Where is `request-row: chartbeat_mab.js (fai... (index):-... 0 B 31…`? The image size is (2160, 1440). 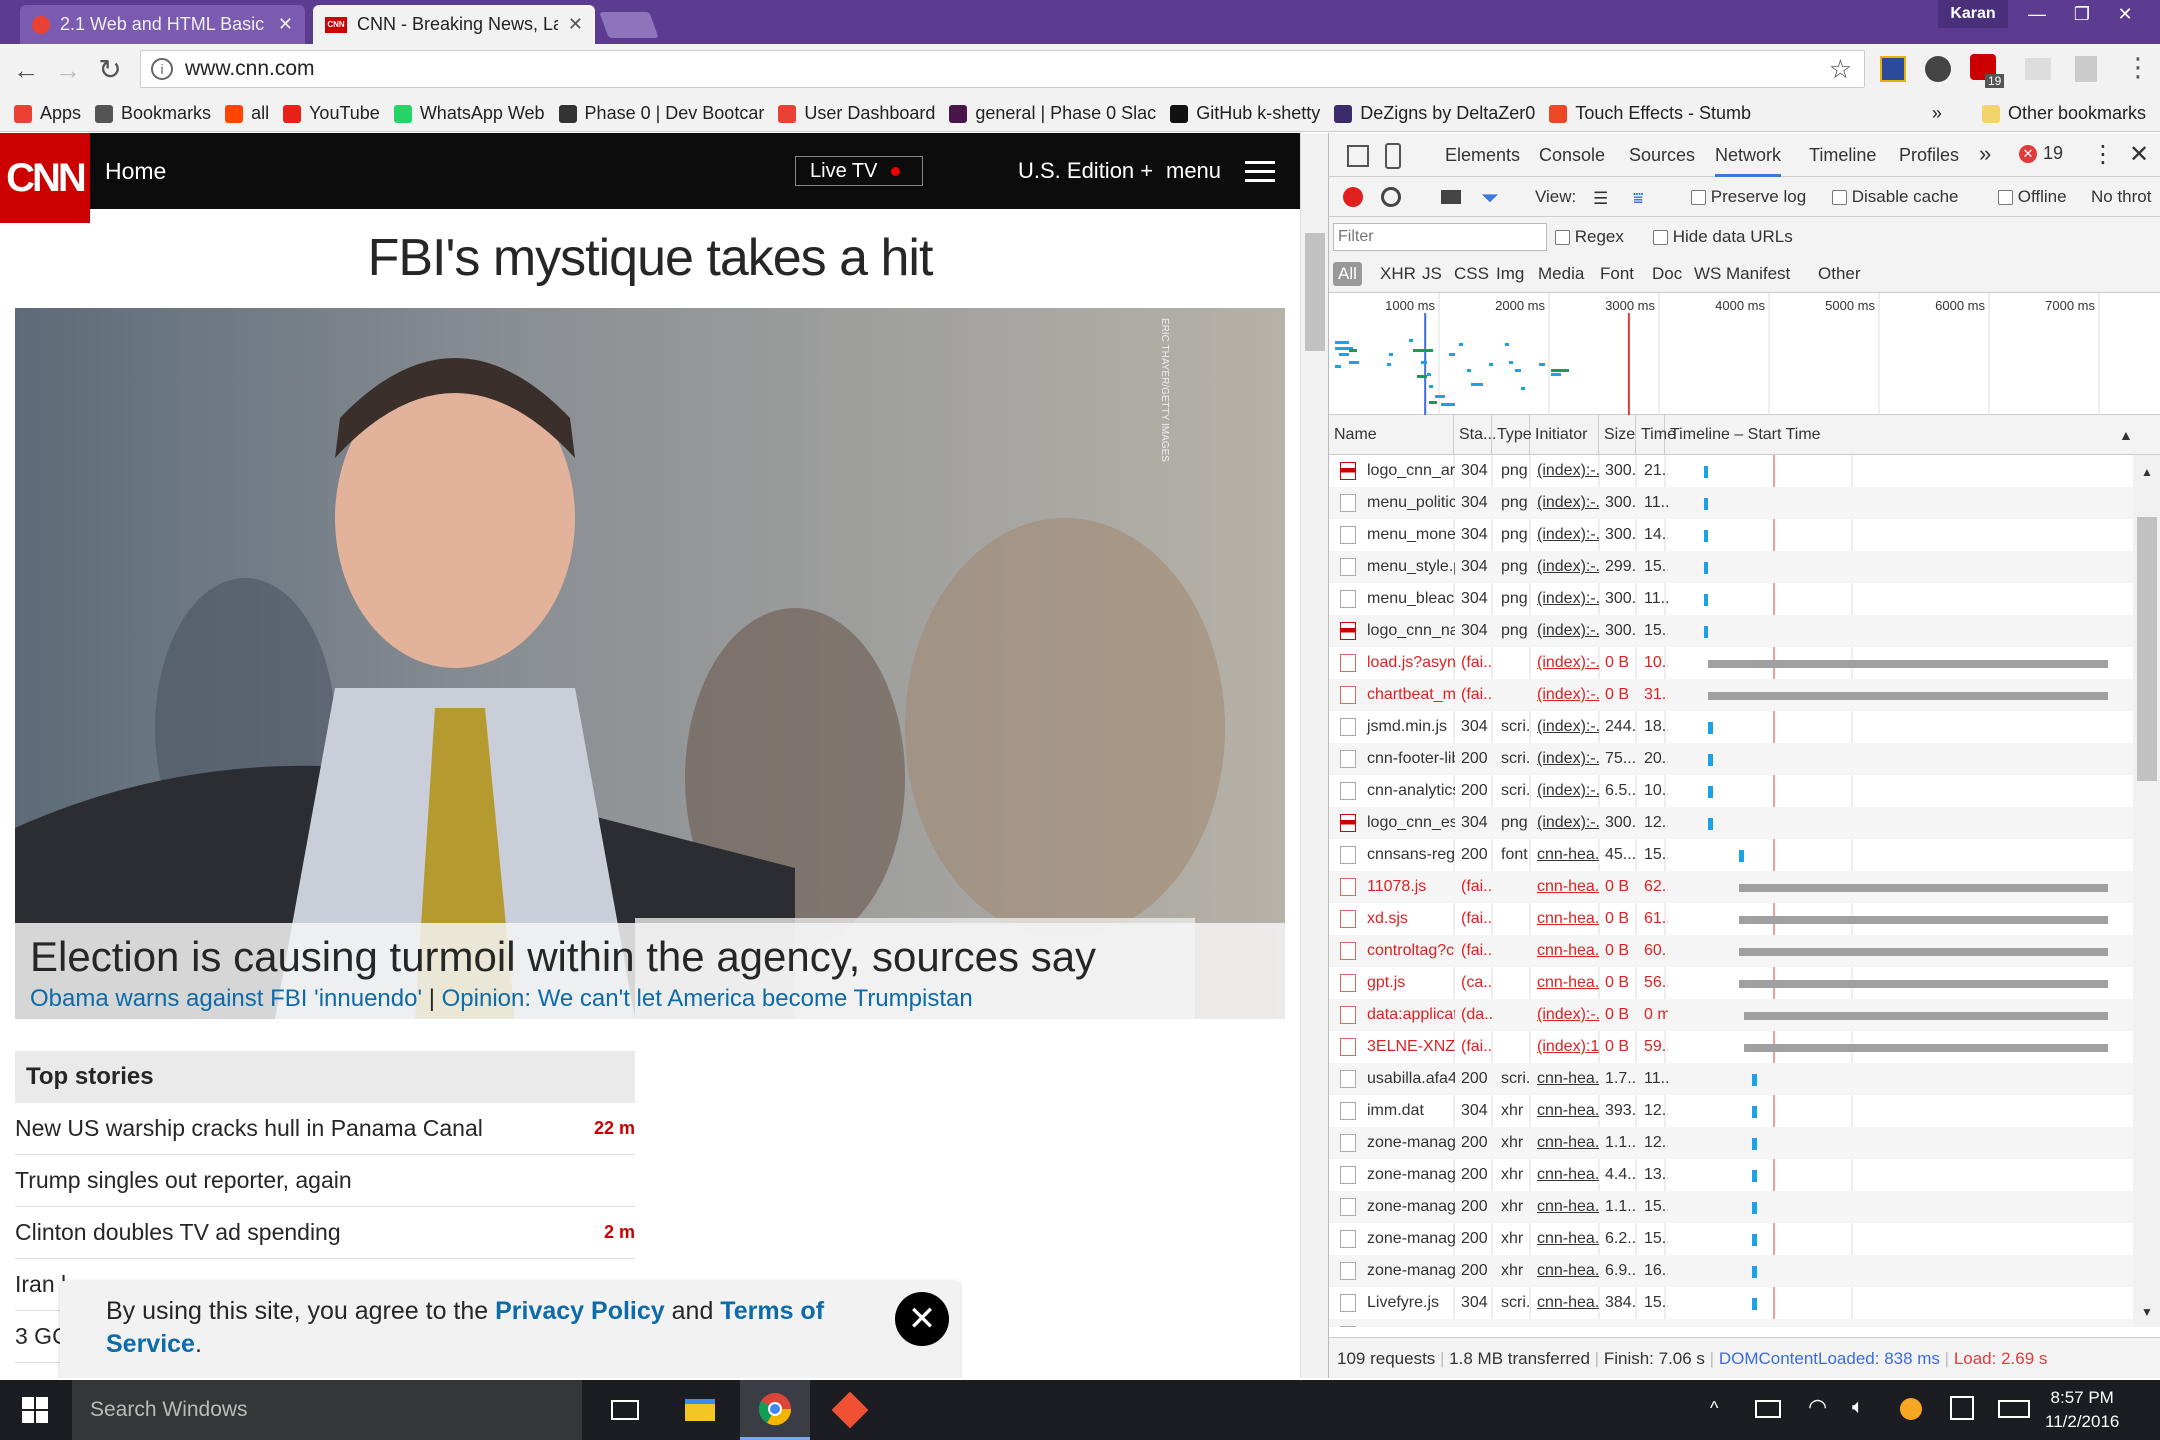
request-row: chartbeat_mab.js (fai... (index):-... 0 B 31… is located at coordinates (1731, 695).